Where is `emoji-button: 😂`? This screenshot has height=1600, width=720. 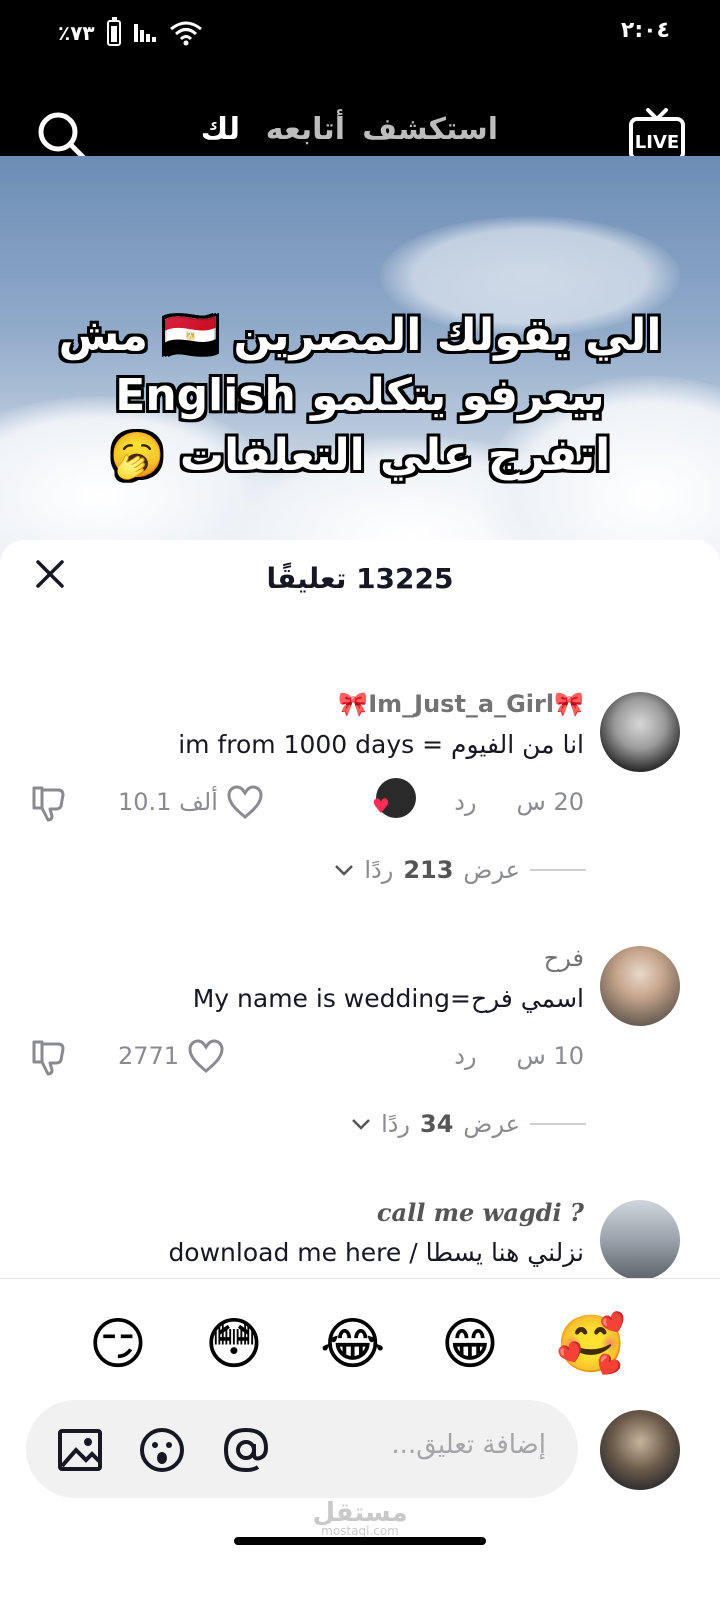
emoji-button: 😂 is located at coordinates (352, 1345).